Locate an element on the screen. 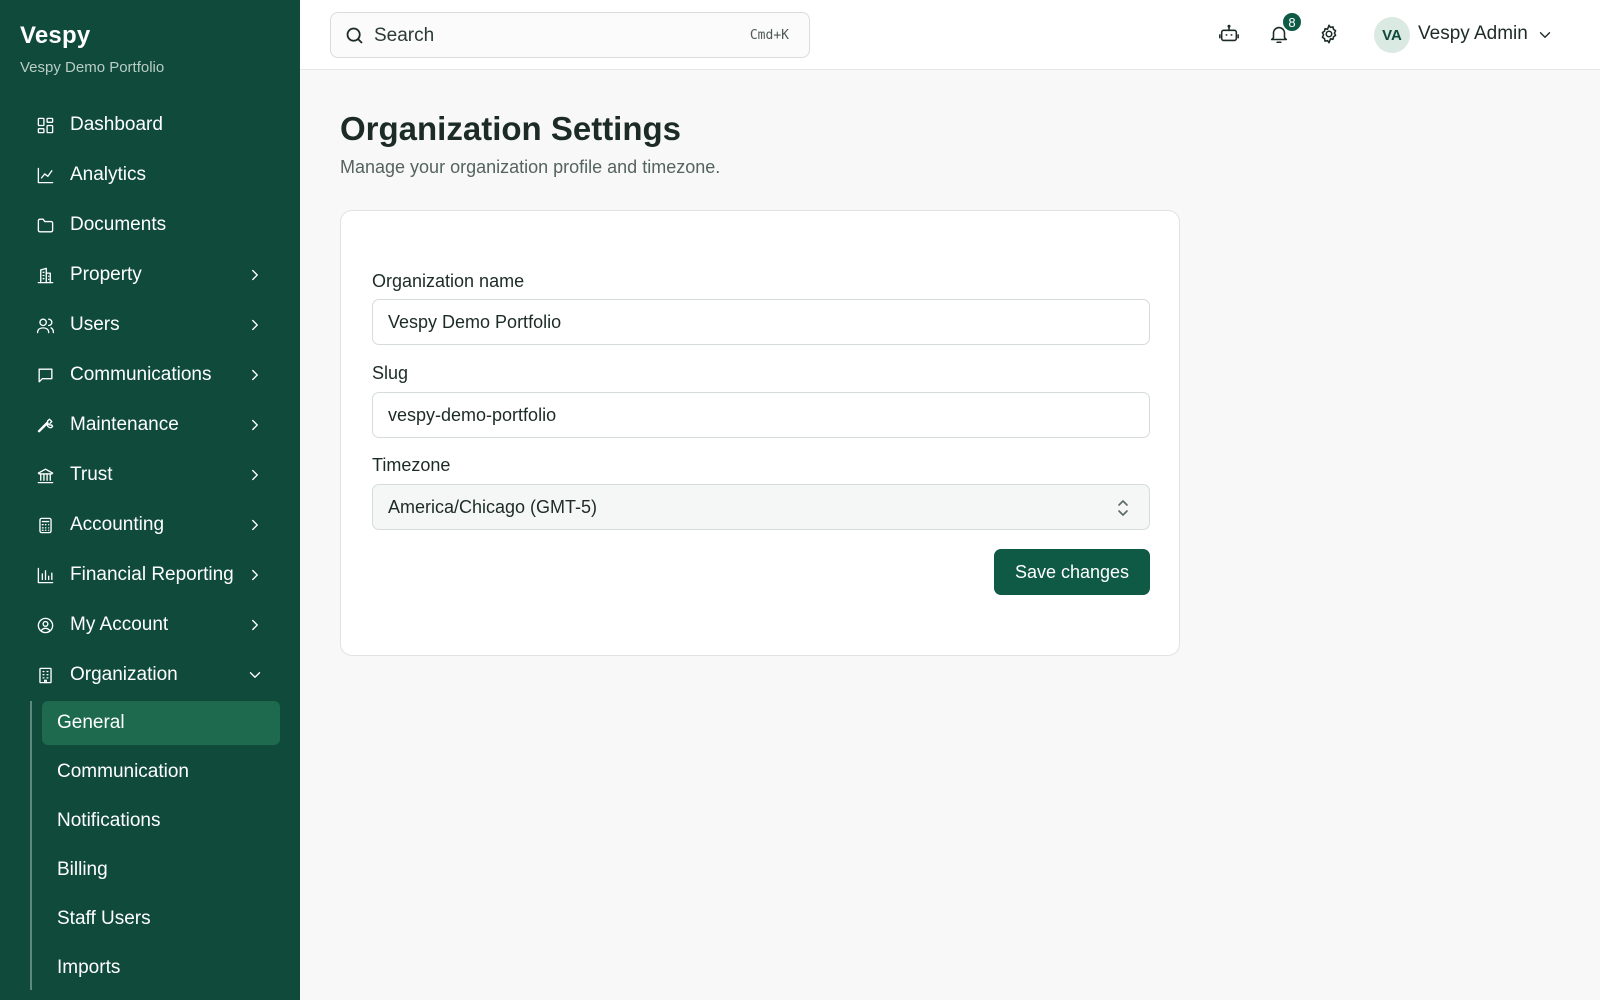 This screenshot has width=1600, height=1000. sidebar-subitem-imports: Imports is located at coordinates (161, 968).